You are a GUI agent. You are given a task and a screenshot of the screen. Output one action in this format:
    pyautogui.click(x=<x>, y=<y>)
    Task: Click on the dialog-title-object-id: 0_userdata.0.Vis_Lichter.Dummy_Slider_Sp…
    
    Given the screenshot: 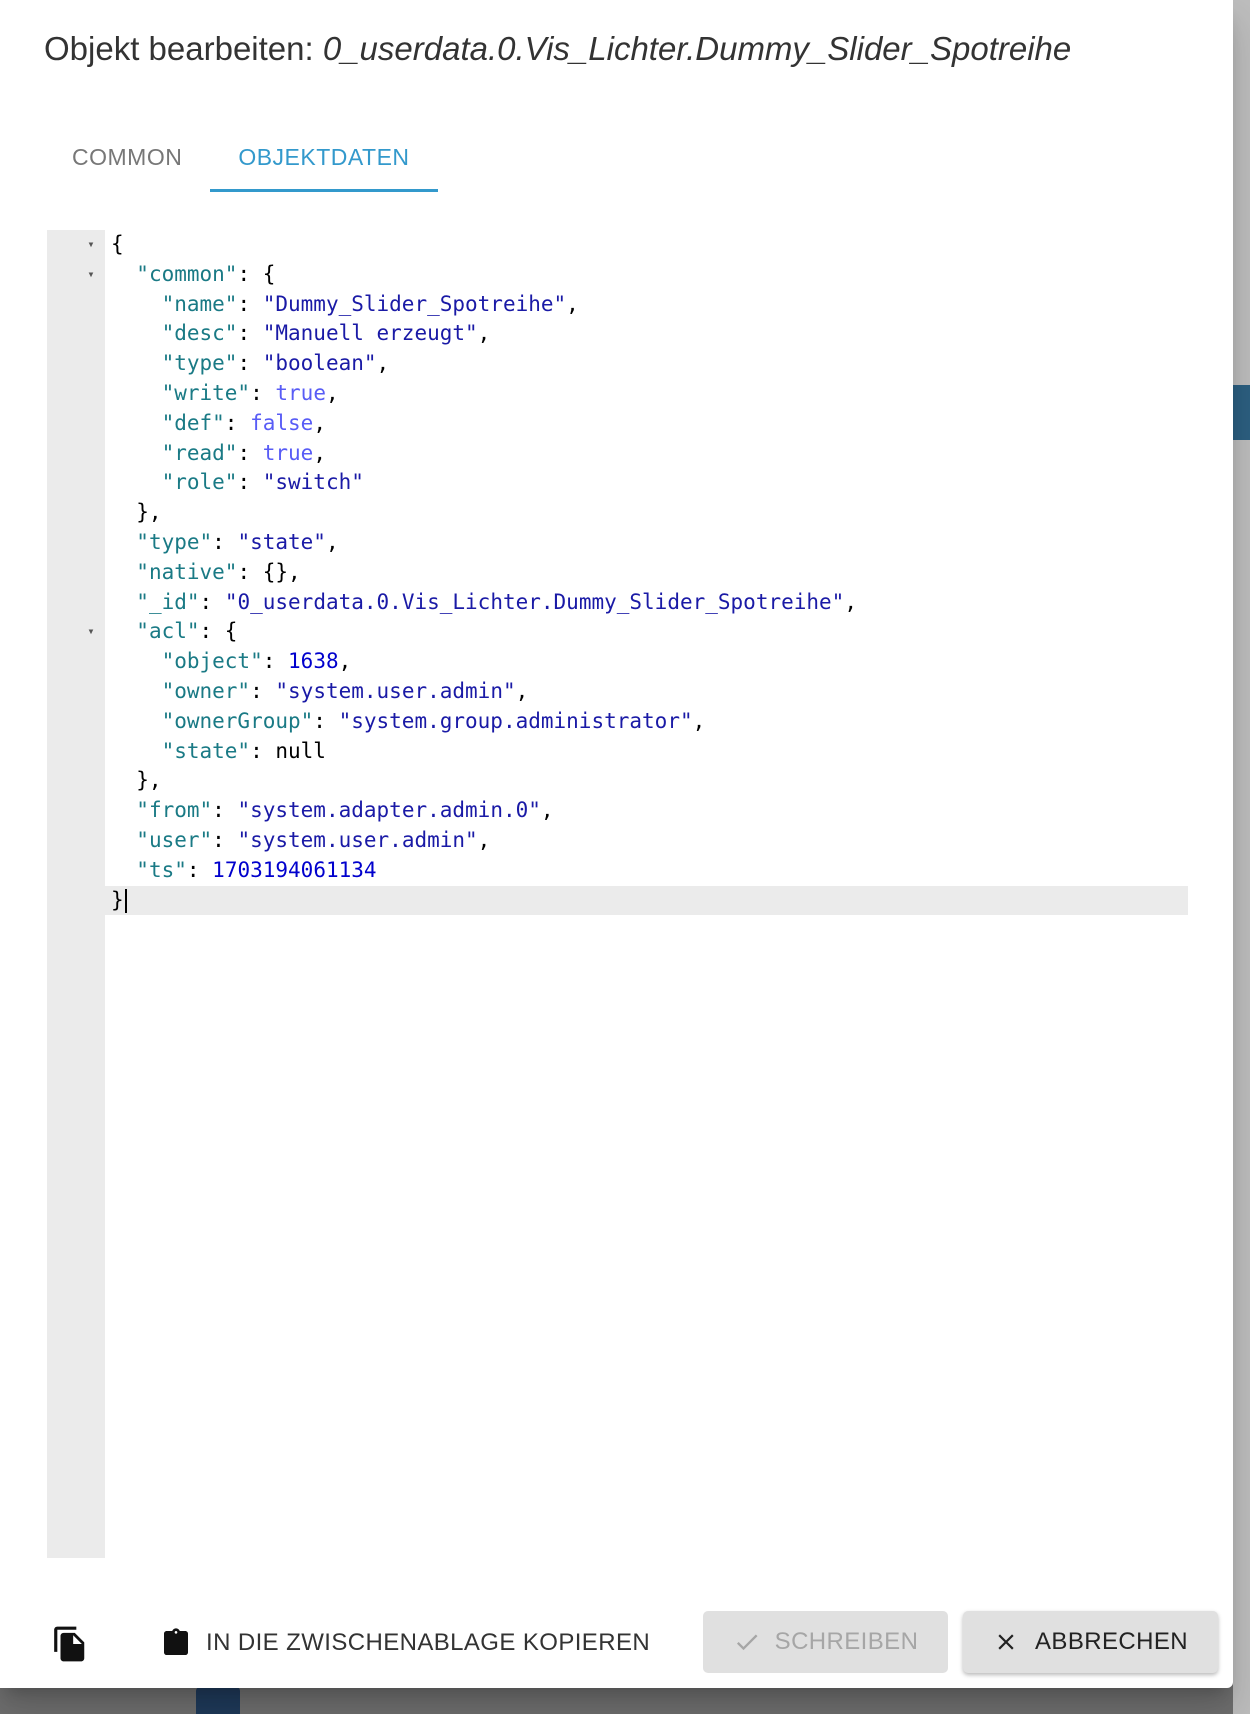 What is the action you would take?
    pyautogui.click(x=697, y=48)
    